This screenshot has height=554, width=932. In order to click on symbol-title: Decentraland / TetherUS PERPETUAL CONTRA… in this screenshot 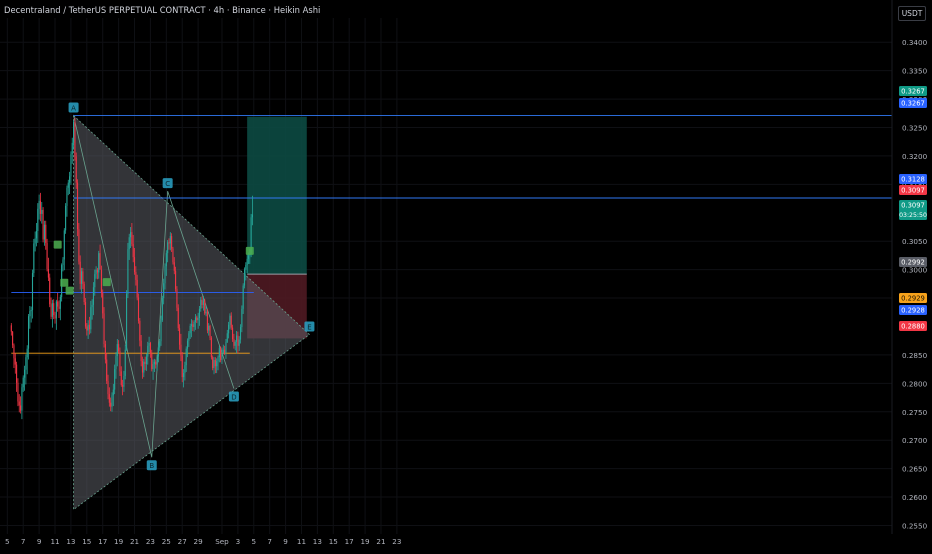, I will do `click(162, 10)`.